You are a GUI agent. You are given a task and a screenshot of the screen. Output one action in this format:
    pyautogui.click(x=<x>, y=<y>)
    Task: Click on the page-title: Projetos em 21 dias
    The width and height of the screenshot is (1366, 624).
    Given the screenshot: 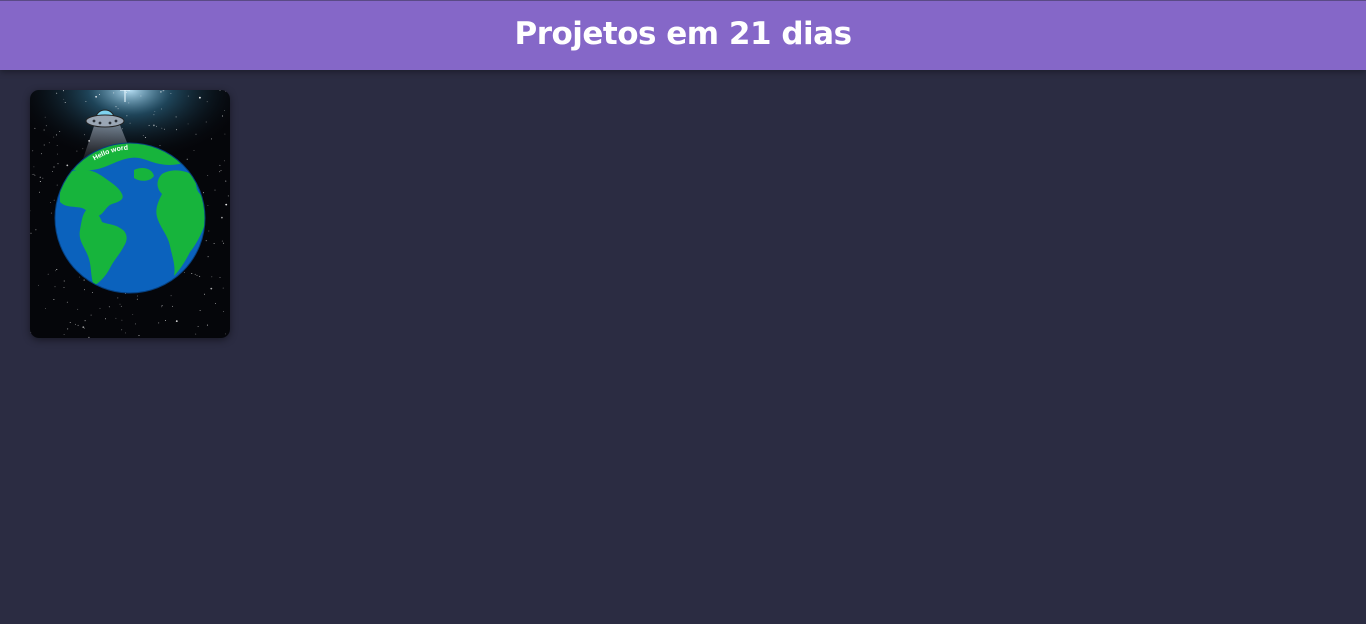 What is the action you would take?
    pyautogui.click(x=683, y=34)
    